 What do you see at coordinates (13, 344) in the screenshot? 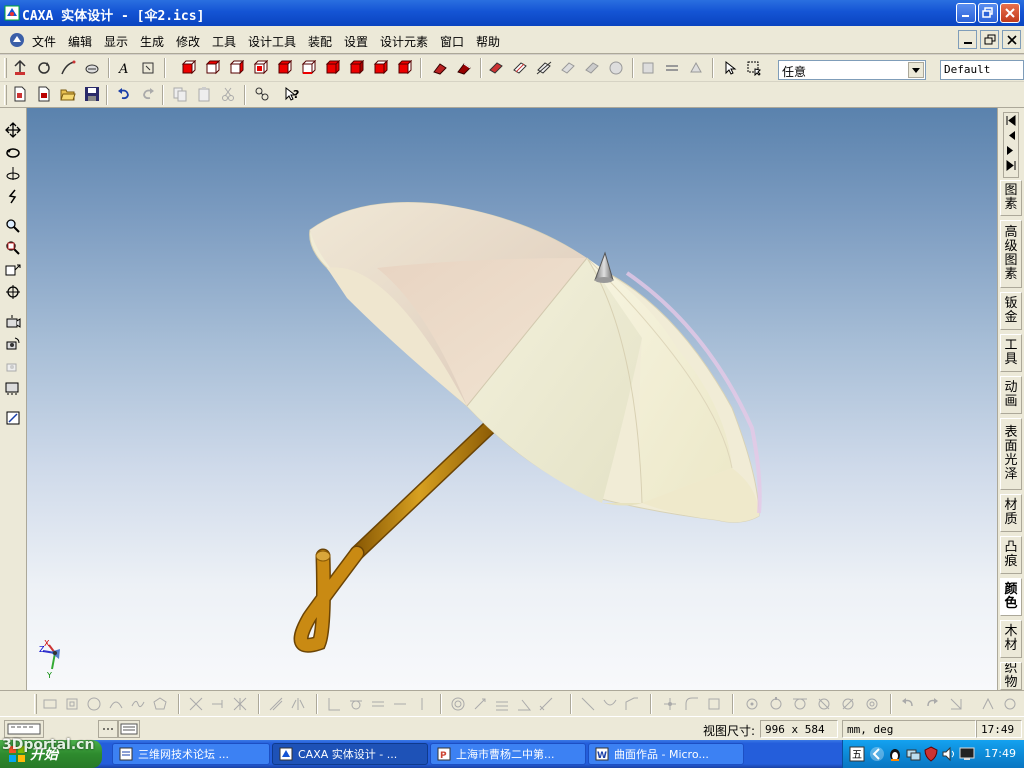
I see `camera-orbit-icon` at bounding box center [13, 344].